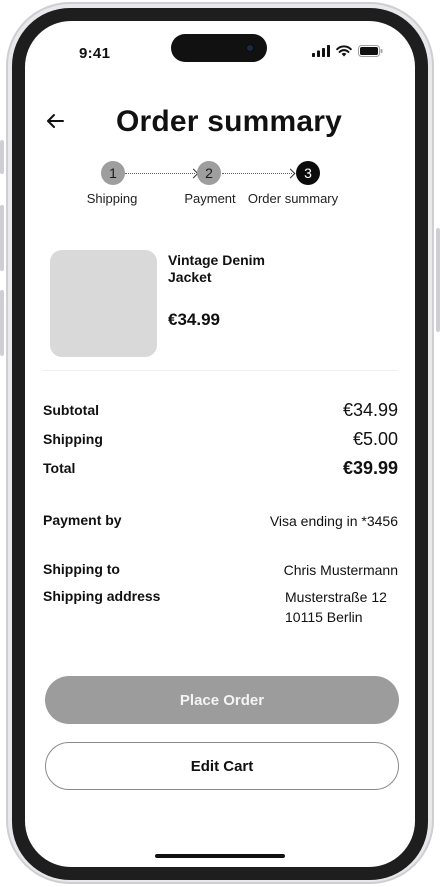 This screenshot has height=887, width=440. Describe the element at coordinates (219, 48) in the screenshot. I see `dynamic-island` at that location.